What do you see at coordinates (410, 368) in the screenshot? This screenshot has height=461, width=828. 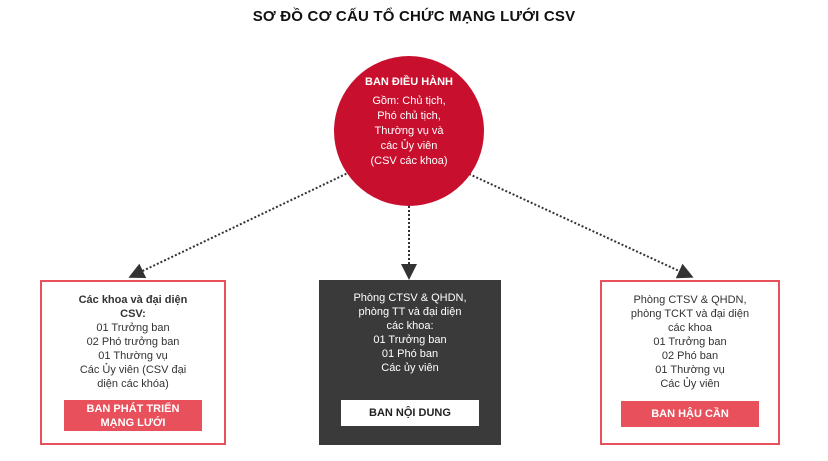 I see `mid-box-line: Các ủy viên` at bounding box center [410, 368].